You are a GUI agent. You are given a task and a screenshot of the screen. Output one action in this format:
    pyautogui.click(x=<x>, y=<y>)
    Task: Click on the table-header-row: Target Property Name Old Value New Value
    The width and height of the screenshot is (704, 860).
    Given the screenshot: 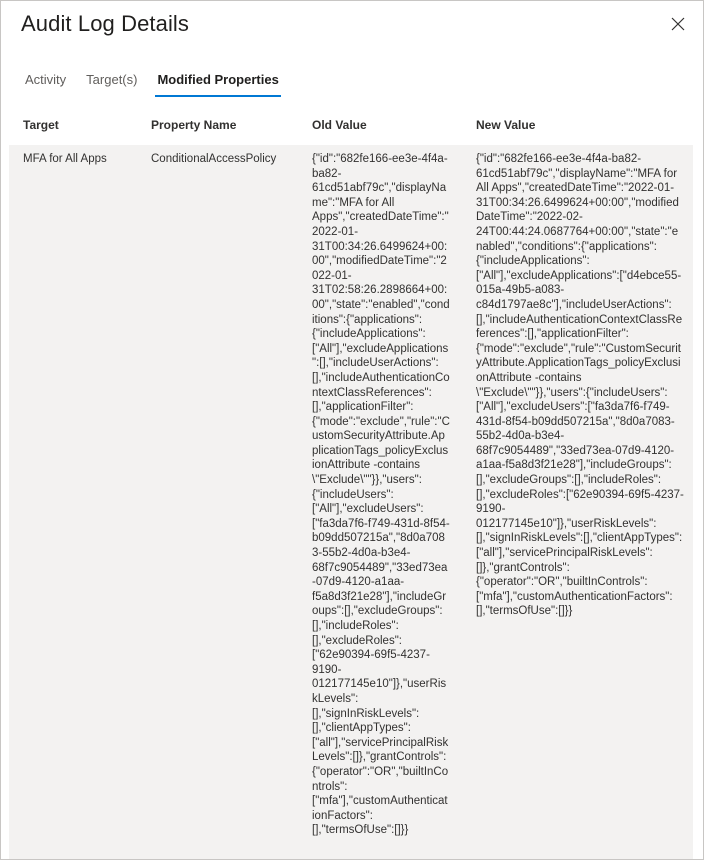 What is the action you would take?
    pyautogui.click(x=352, y=127)
    